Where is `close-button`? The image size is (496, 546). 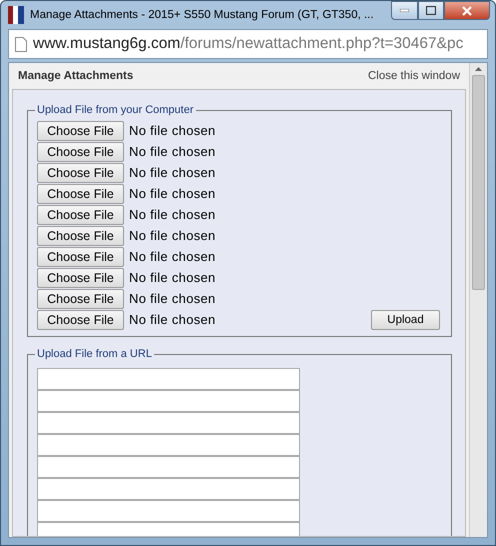 close-button is located at coordinates (467, 10).